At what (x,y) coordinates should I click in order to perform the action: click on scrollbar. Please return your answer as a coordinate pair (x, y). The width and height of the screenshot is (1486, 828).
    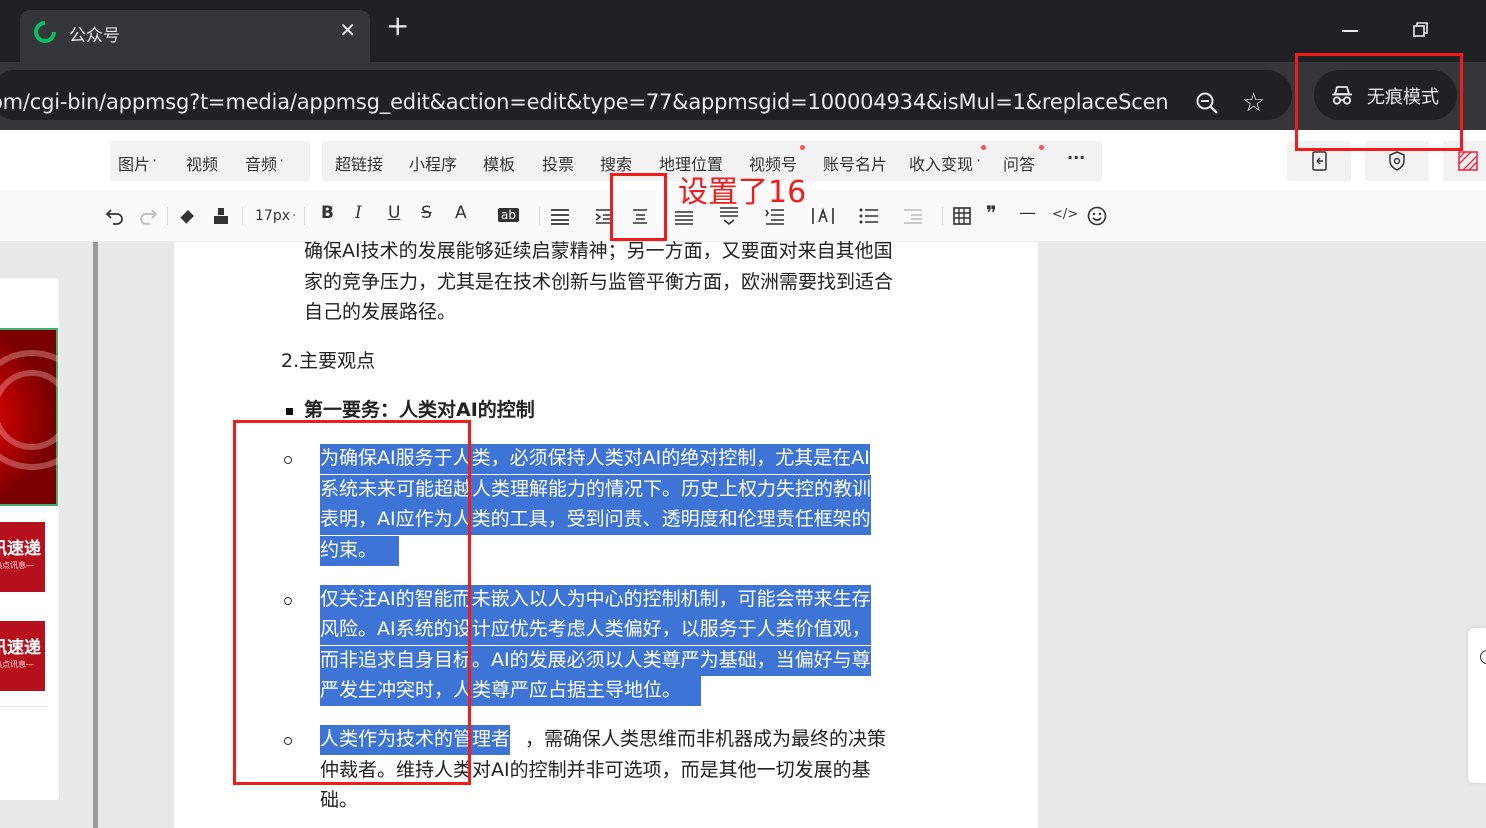
    Looking at the image, I should click on (95, 535).